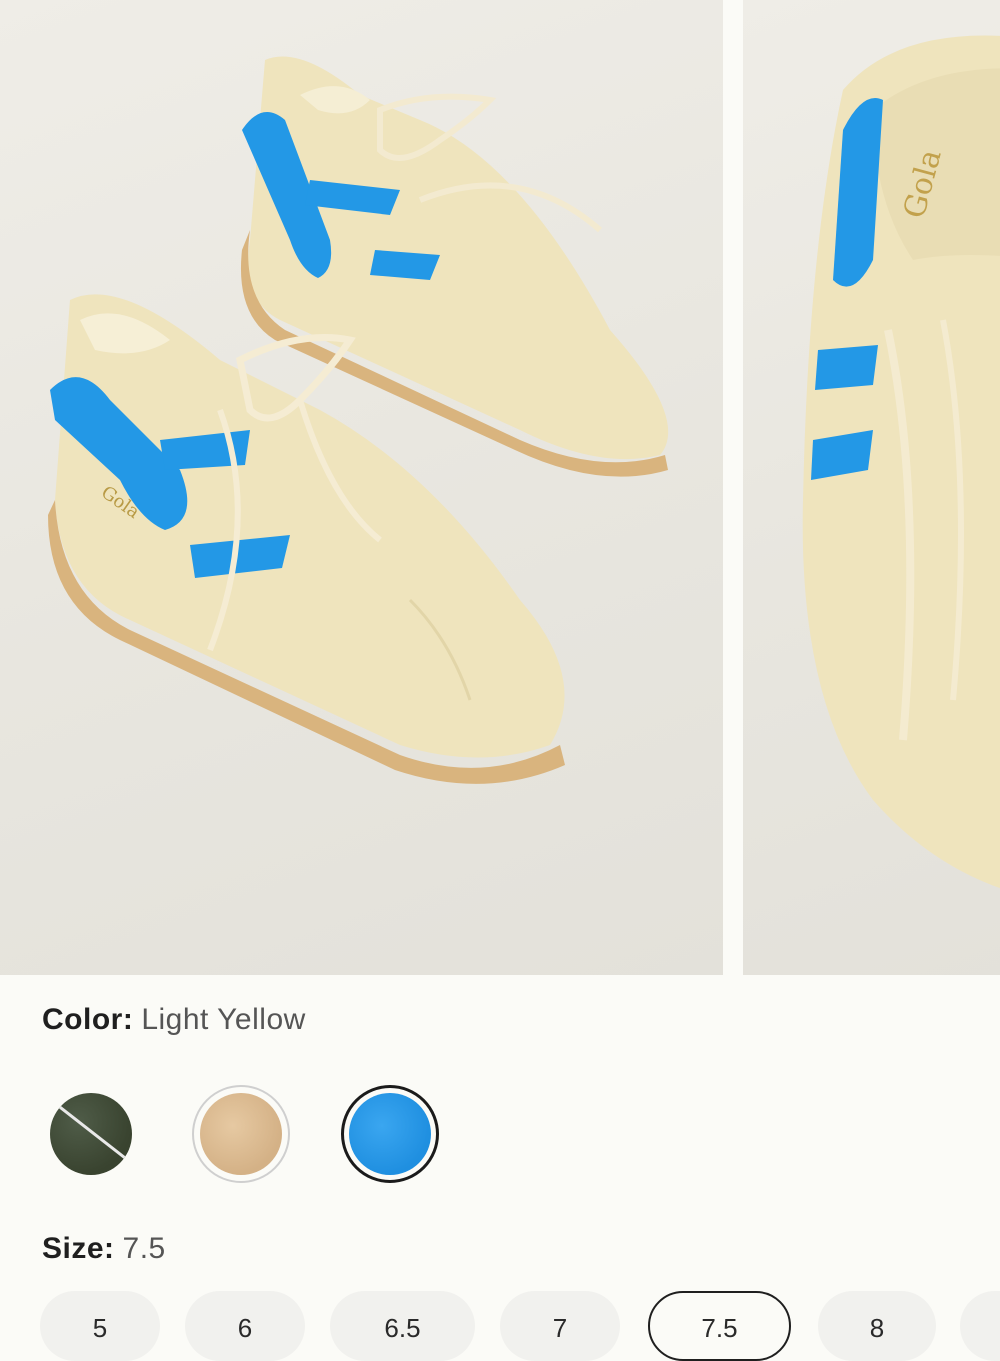 Image resolution: width=1000 pixels, height=1361 pixels. I want to click on size-option-7: 7, so click(560, 1326).